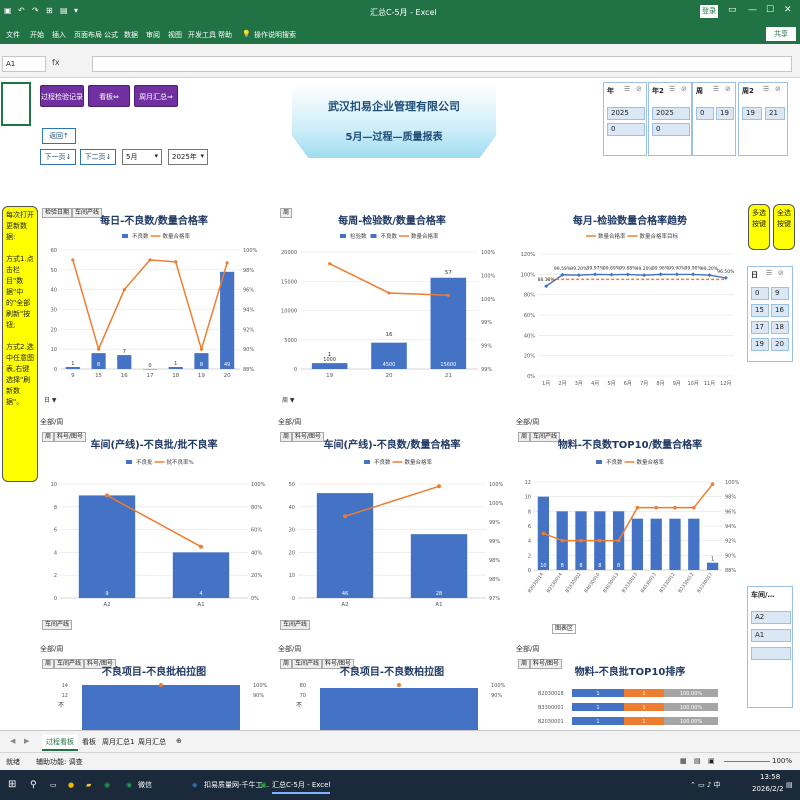 The height and width of the screenshot is (800, 800). I want to click on chart-pareto-batch-panel: 周 车间产线 料号/图号 不良项目-不良批柏拉图 14 12 100% 90% 不, so click(154, 692).